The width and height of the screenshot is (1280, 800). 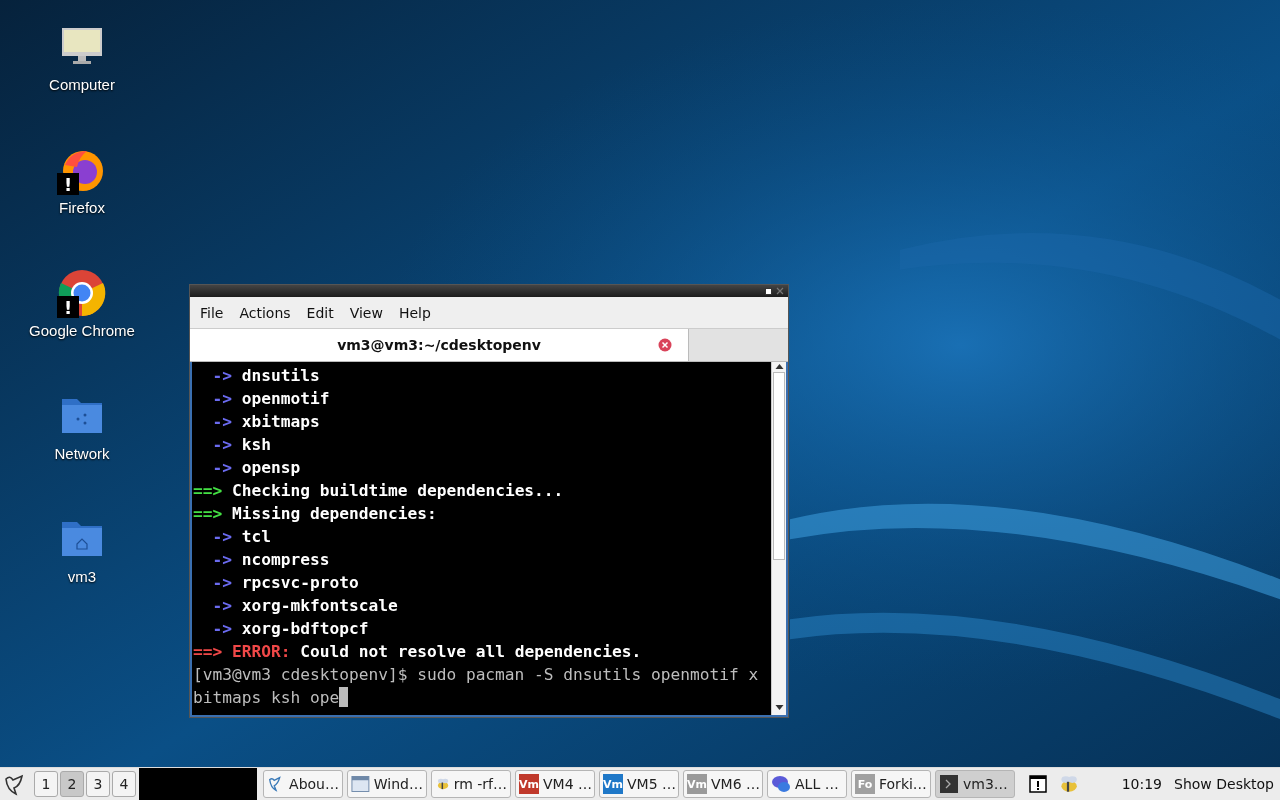 I want to click on chat-icon, so click(x=781, y=784).